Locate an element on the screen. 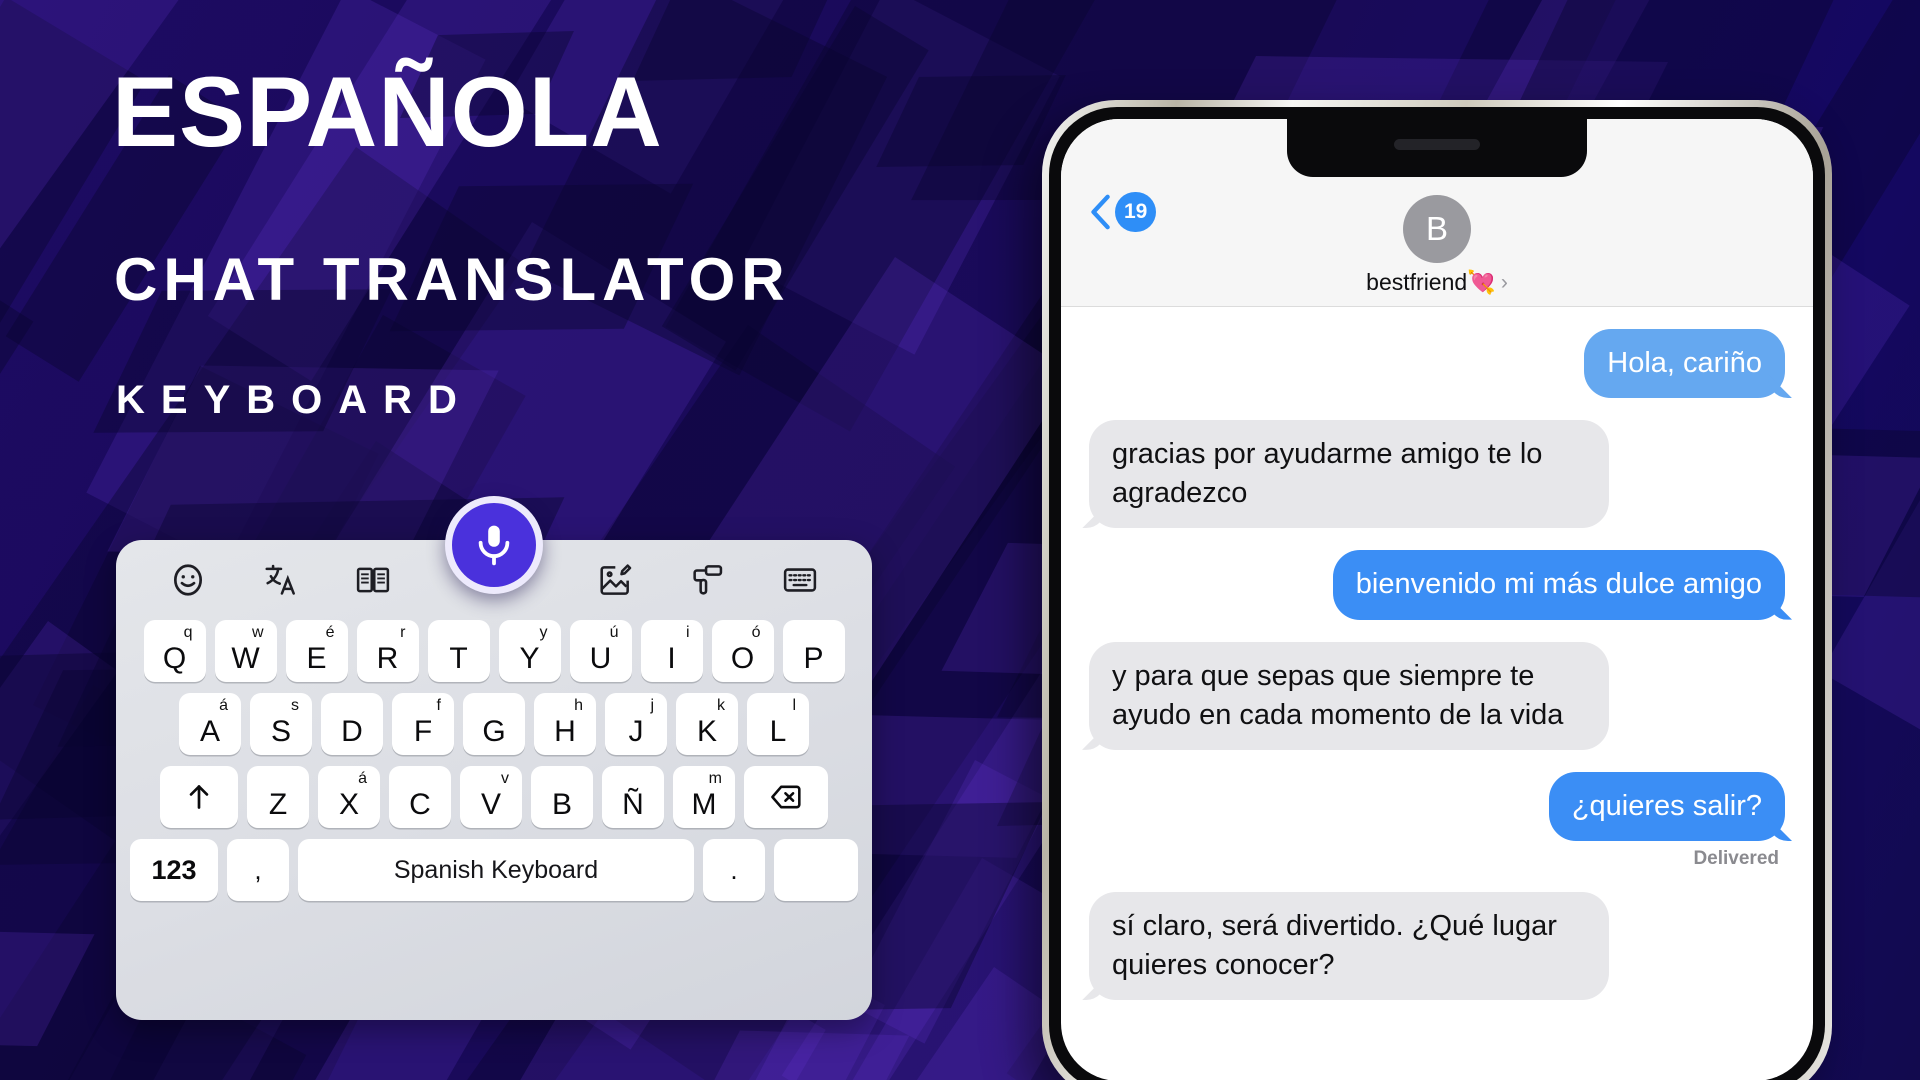 Image resolution: width=1920 pixels, height=1080 pixels. key-e: éE is located at coordinates (316, 651).